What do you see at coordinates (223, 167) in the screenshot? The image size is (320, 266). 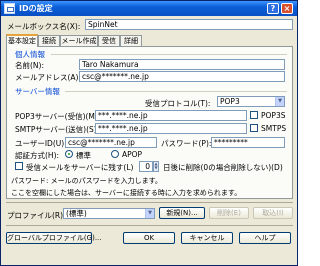 I see `keep-days-suffix: 日後に削除(0の場合削除しない)(D)` at bounding box center [223, 167].